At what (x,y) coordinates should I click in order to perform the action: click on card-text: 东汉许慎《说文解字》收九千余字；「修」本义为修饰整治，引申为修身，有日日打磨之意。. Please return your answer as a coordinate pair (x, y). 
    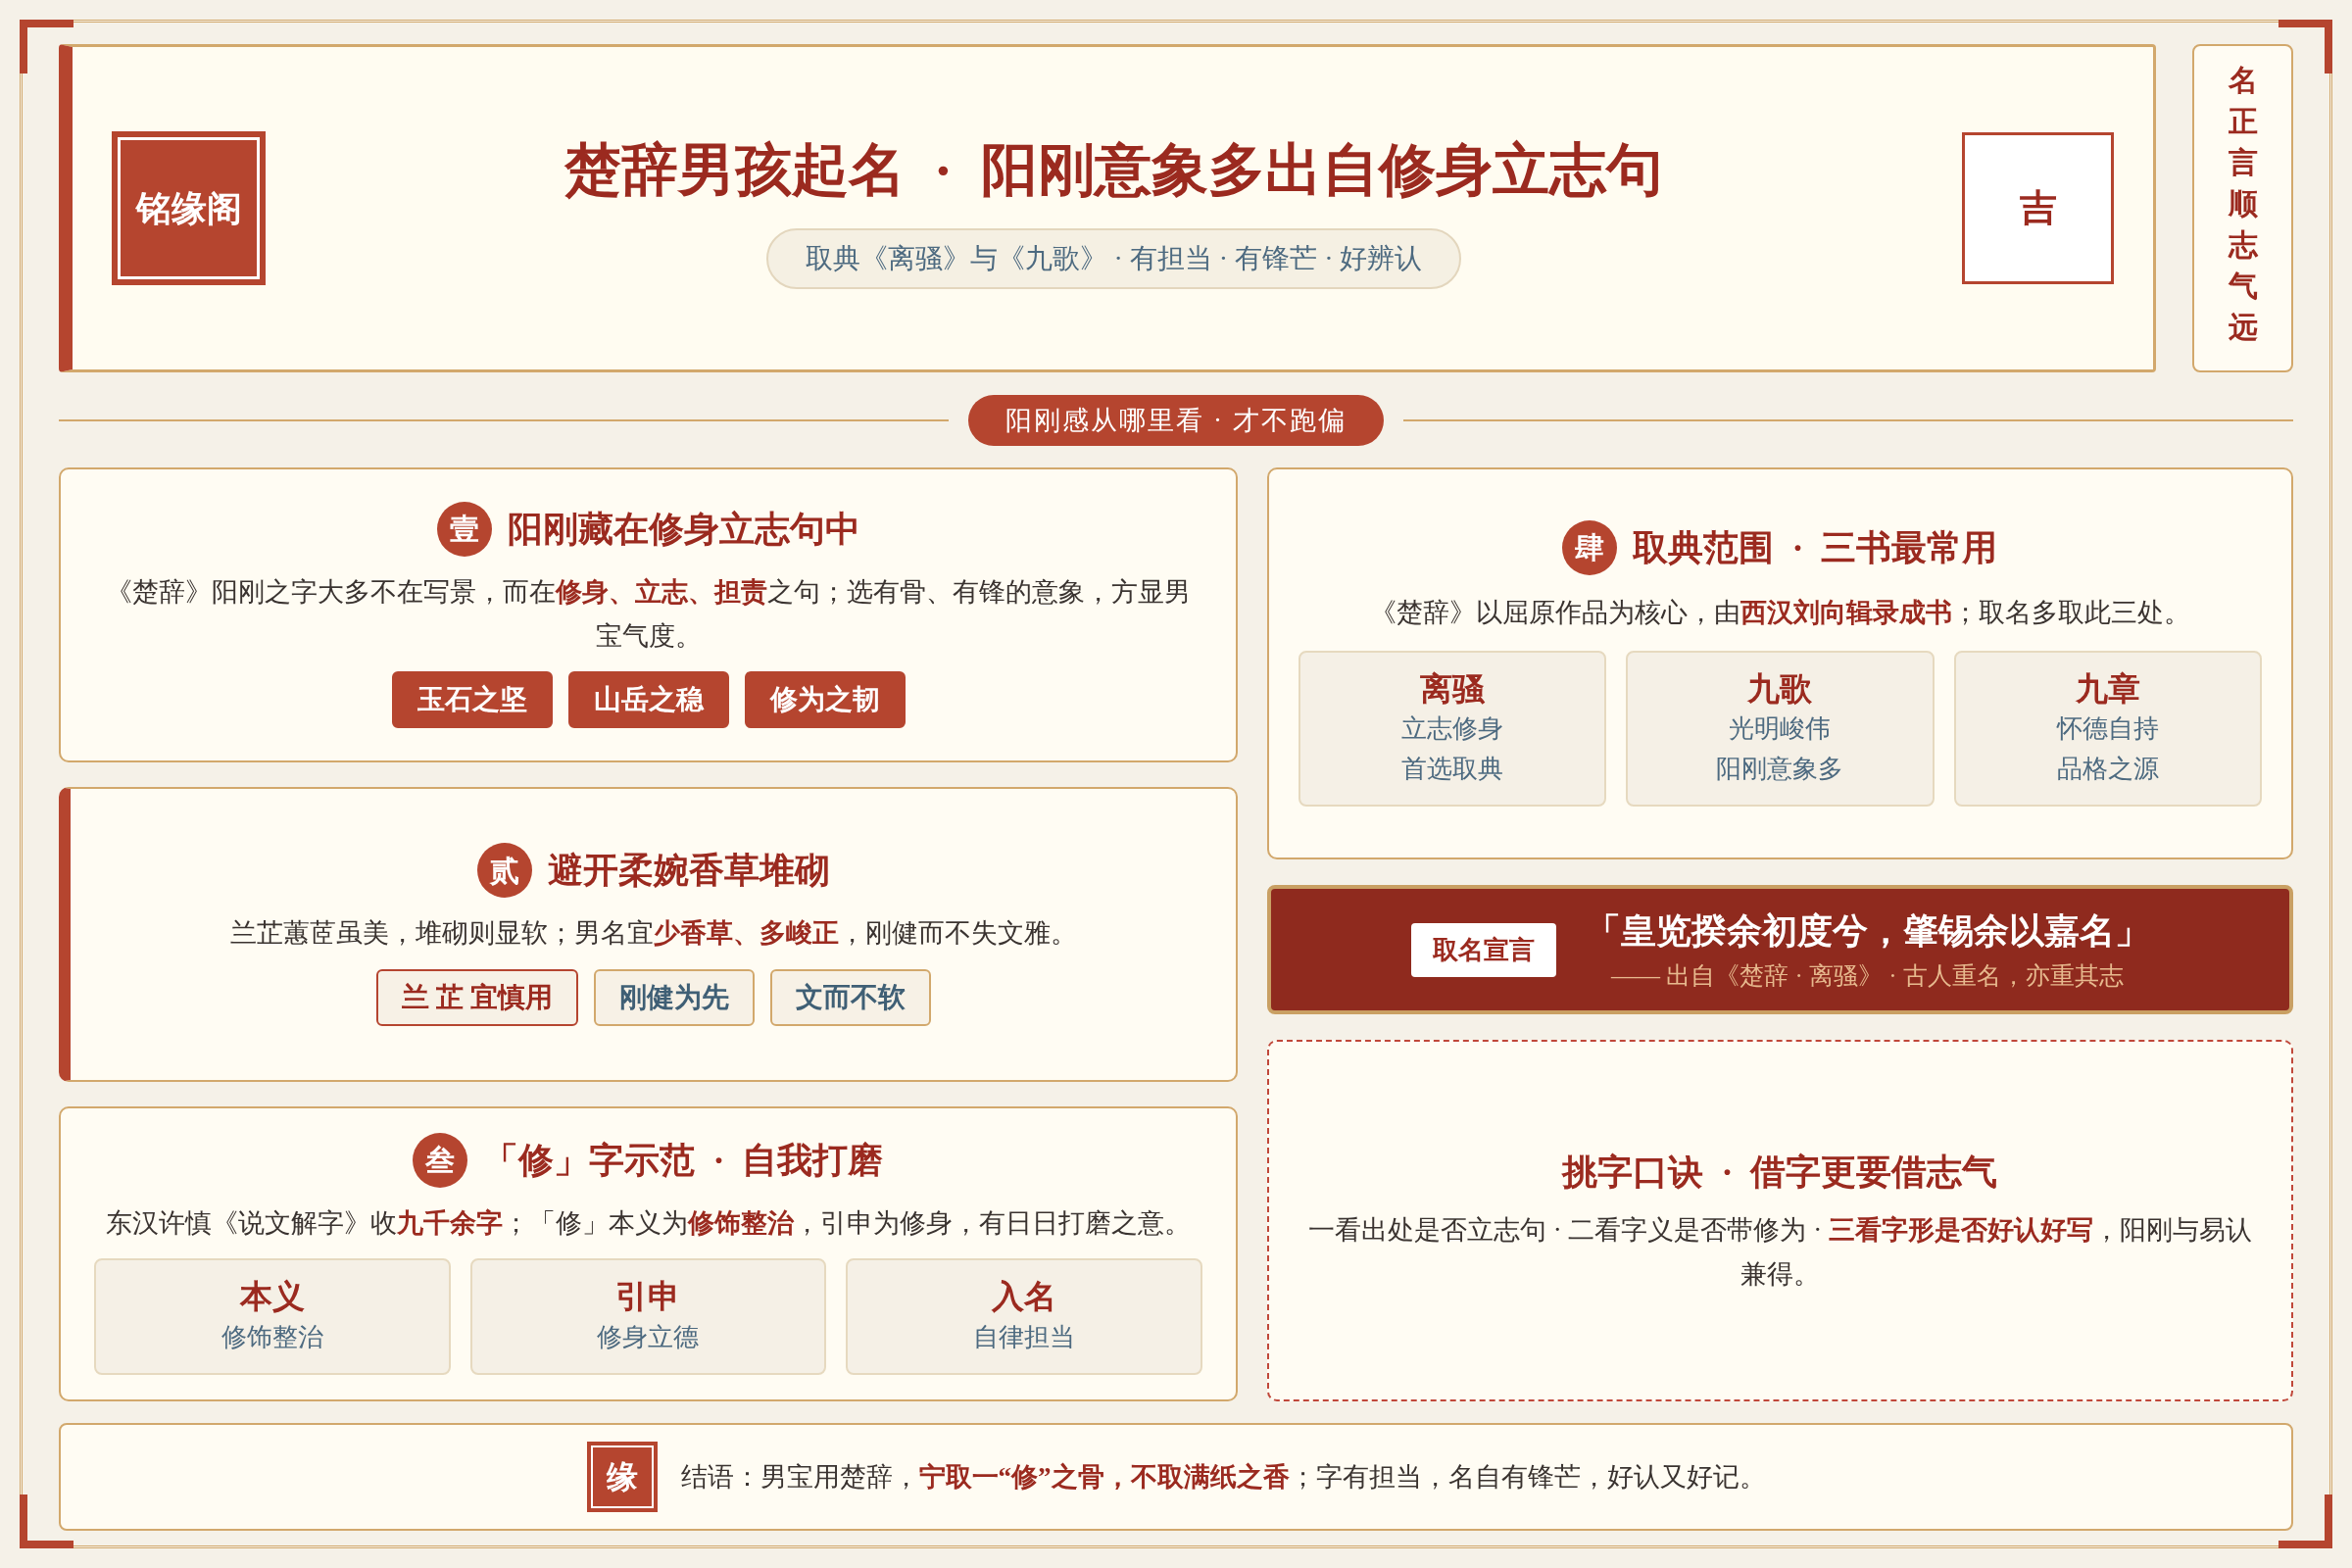
    Looking at the image, I should click on (648, 1223).